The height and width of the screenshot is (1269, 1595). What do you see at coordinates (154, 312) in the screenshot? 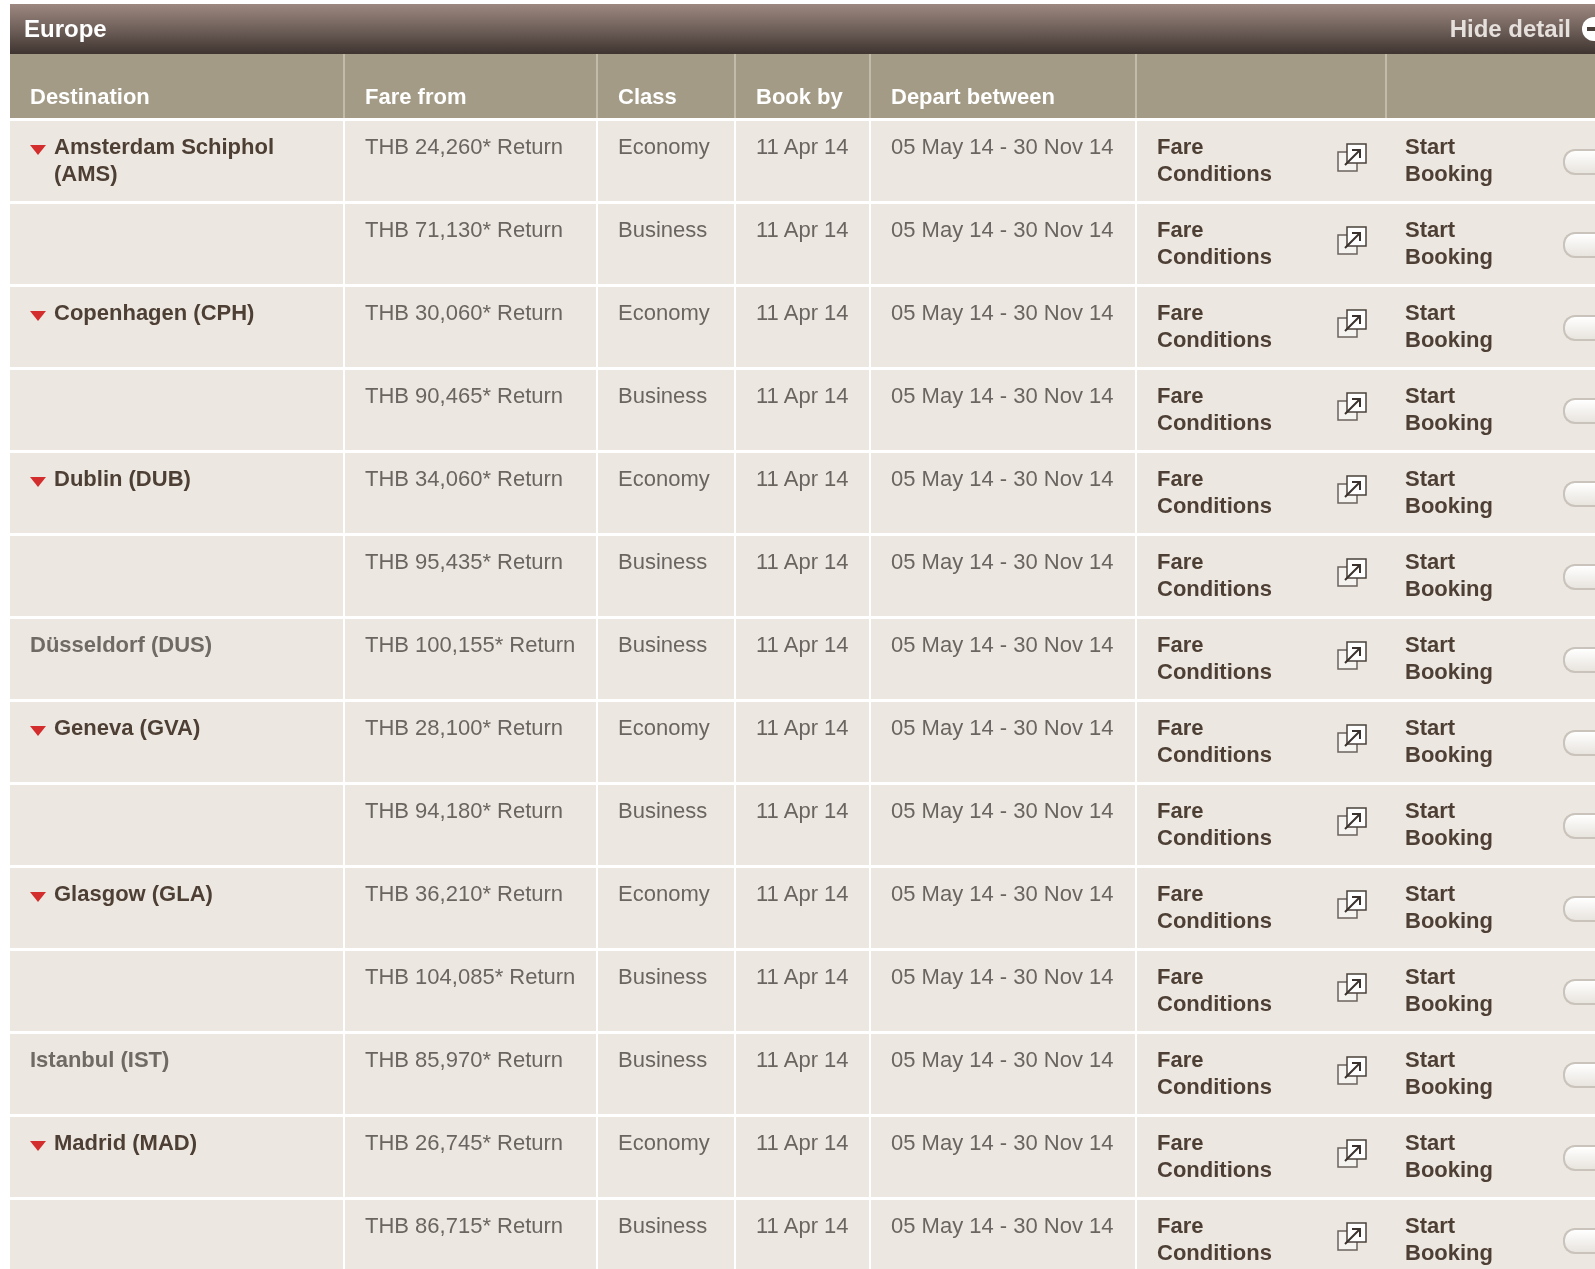
I see `destination-name: Copenhagen (CPH)` at bounding box center [154, 312].